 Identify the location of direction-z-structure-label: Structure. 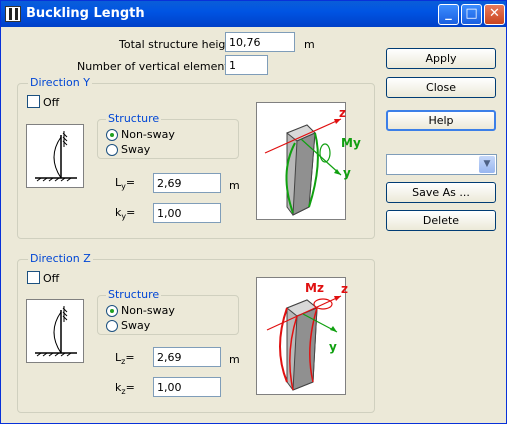
(134, 294).